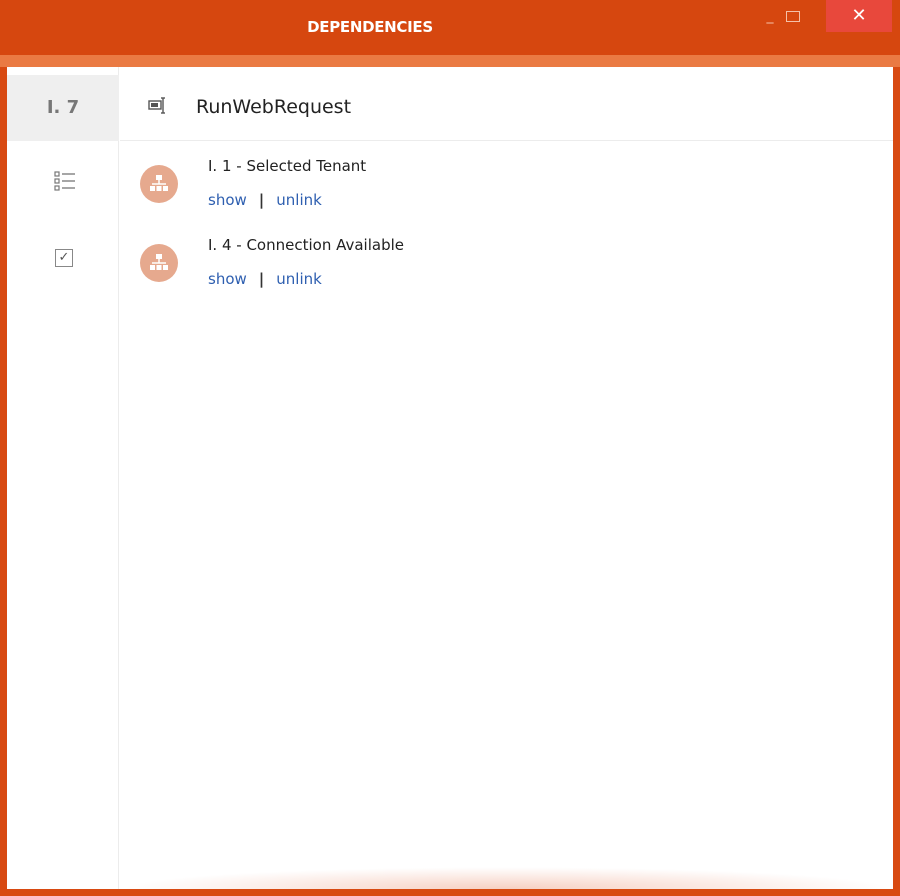 The image size is (900, 896). I want to click on web-request-icon, so click(158, 106).